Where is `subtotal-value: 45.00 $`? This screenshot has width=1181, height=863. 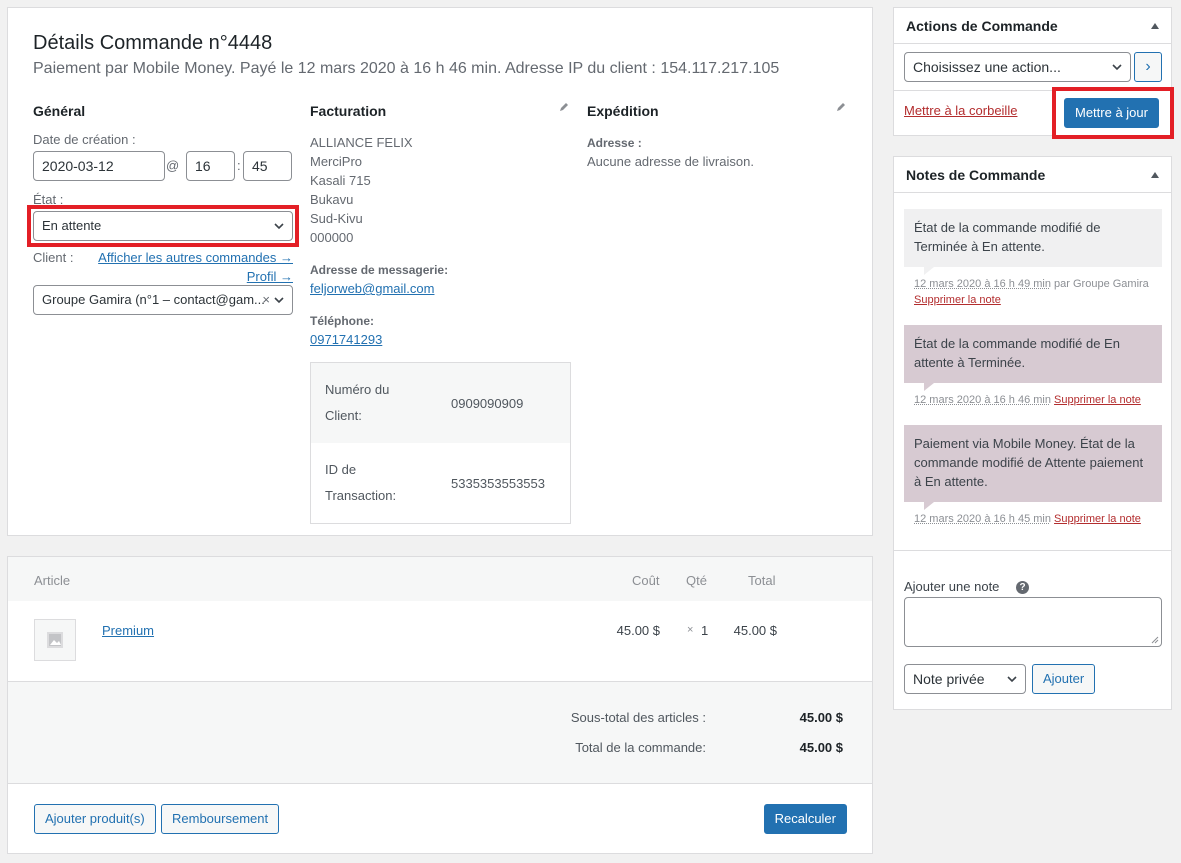 subtotal-value: 45.00 $ is located at coordinates (821, 717).